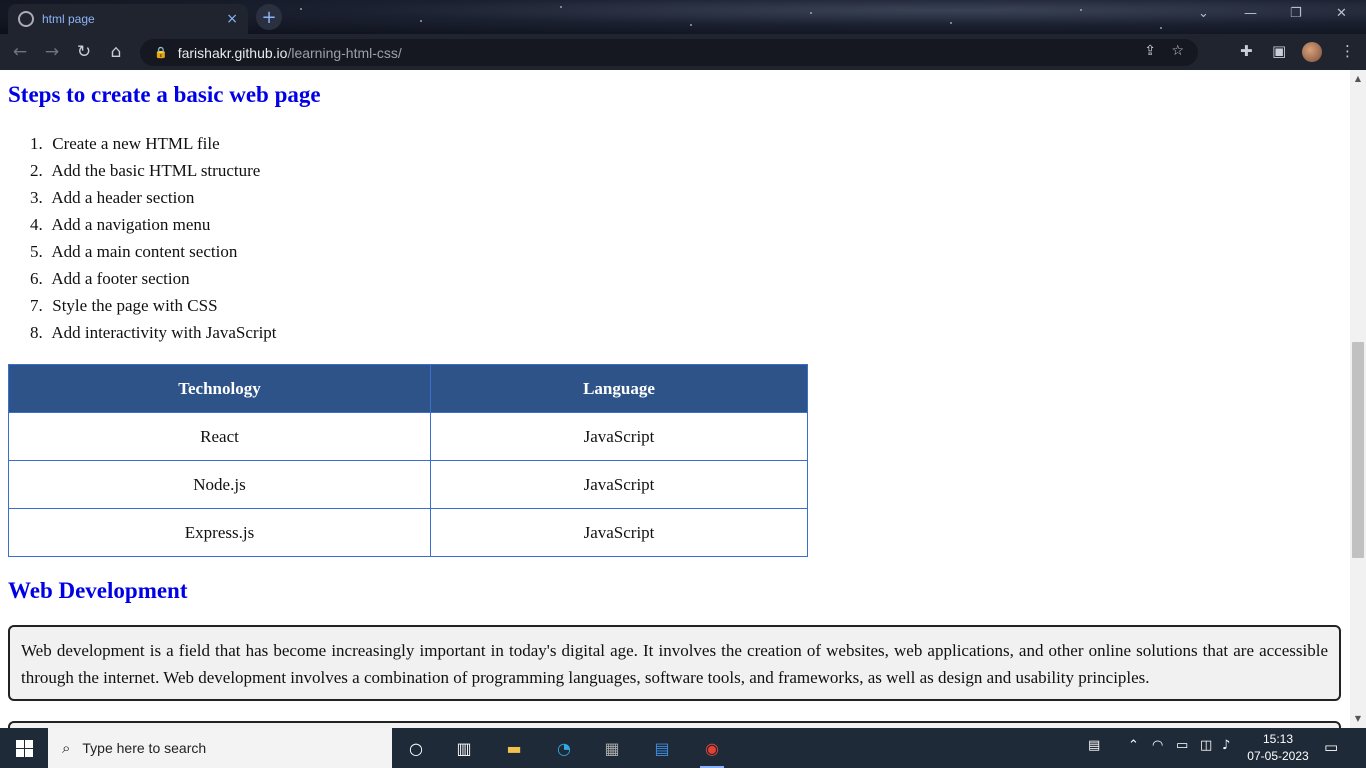 The height and width of the screenshot is (768, 1366). Describe the element at coordinates (219, 532) in the screenshot. I see `table-cell: Express.js` at that location.